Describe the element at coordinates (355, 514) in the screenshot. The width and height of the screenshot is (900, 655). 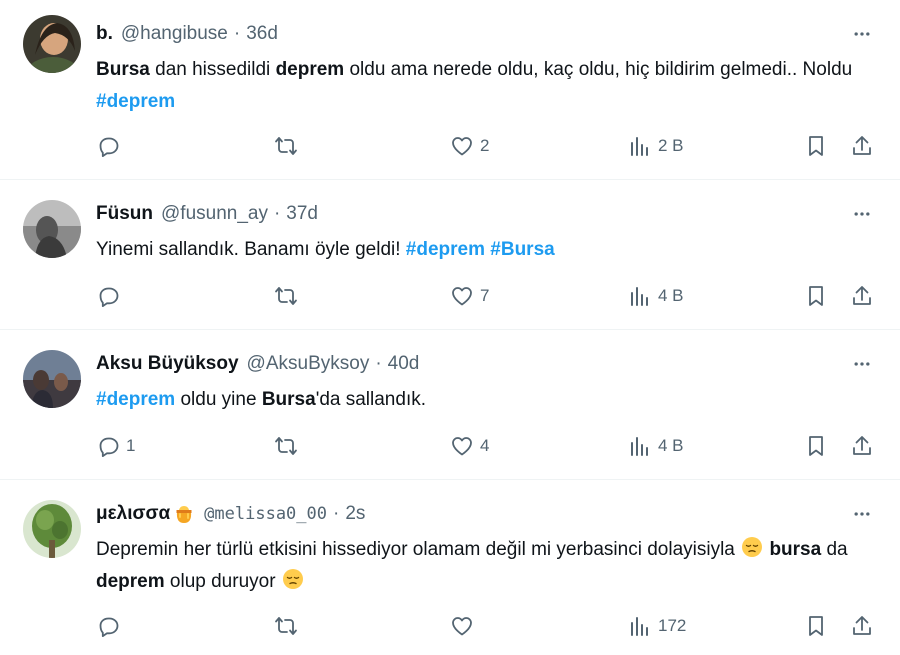
I see `timestamp: 2s` at that location.